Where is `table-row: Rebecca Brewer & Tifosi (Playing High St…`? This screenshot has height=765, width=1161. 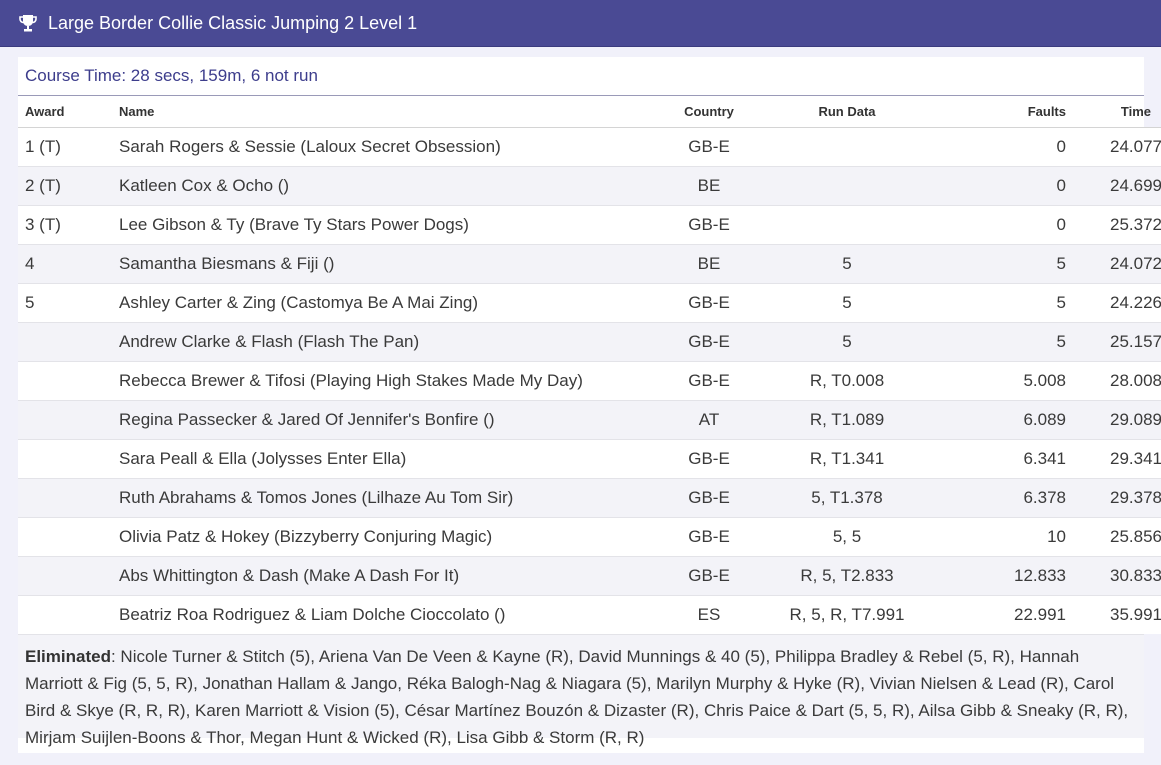 table-row: Rebecca Brewer & Tifosi (Playing High St… is located at coordinates (589, 381).